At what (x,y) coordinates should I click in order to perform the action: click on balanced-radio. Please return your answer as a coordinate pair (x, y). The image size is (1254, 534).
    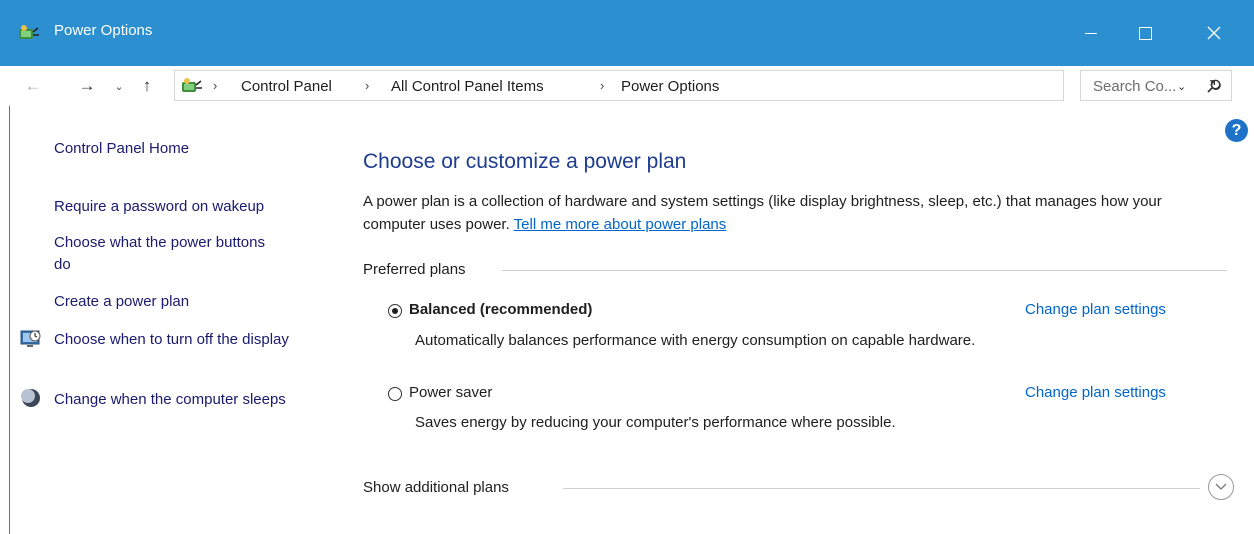
    Looking at the image, I should click on (395, 311).